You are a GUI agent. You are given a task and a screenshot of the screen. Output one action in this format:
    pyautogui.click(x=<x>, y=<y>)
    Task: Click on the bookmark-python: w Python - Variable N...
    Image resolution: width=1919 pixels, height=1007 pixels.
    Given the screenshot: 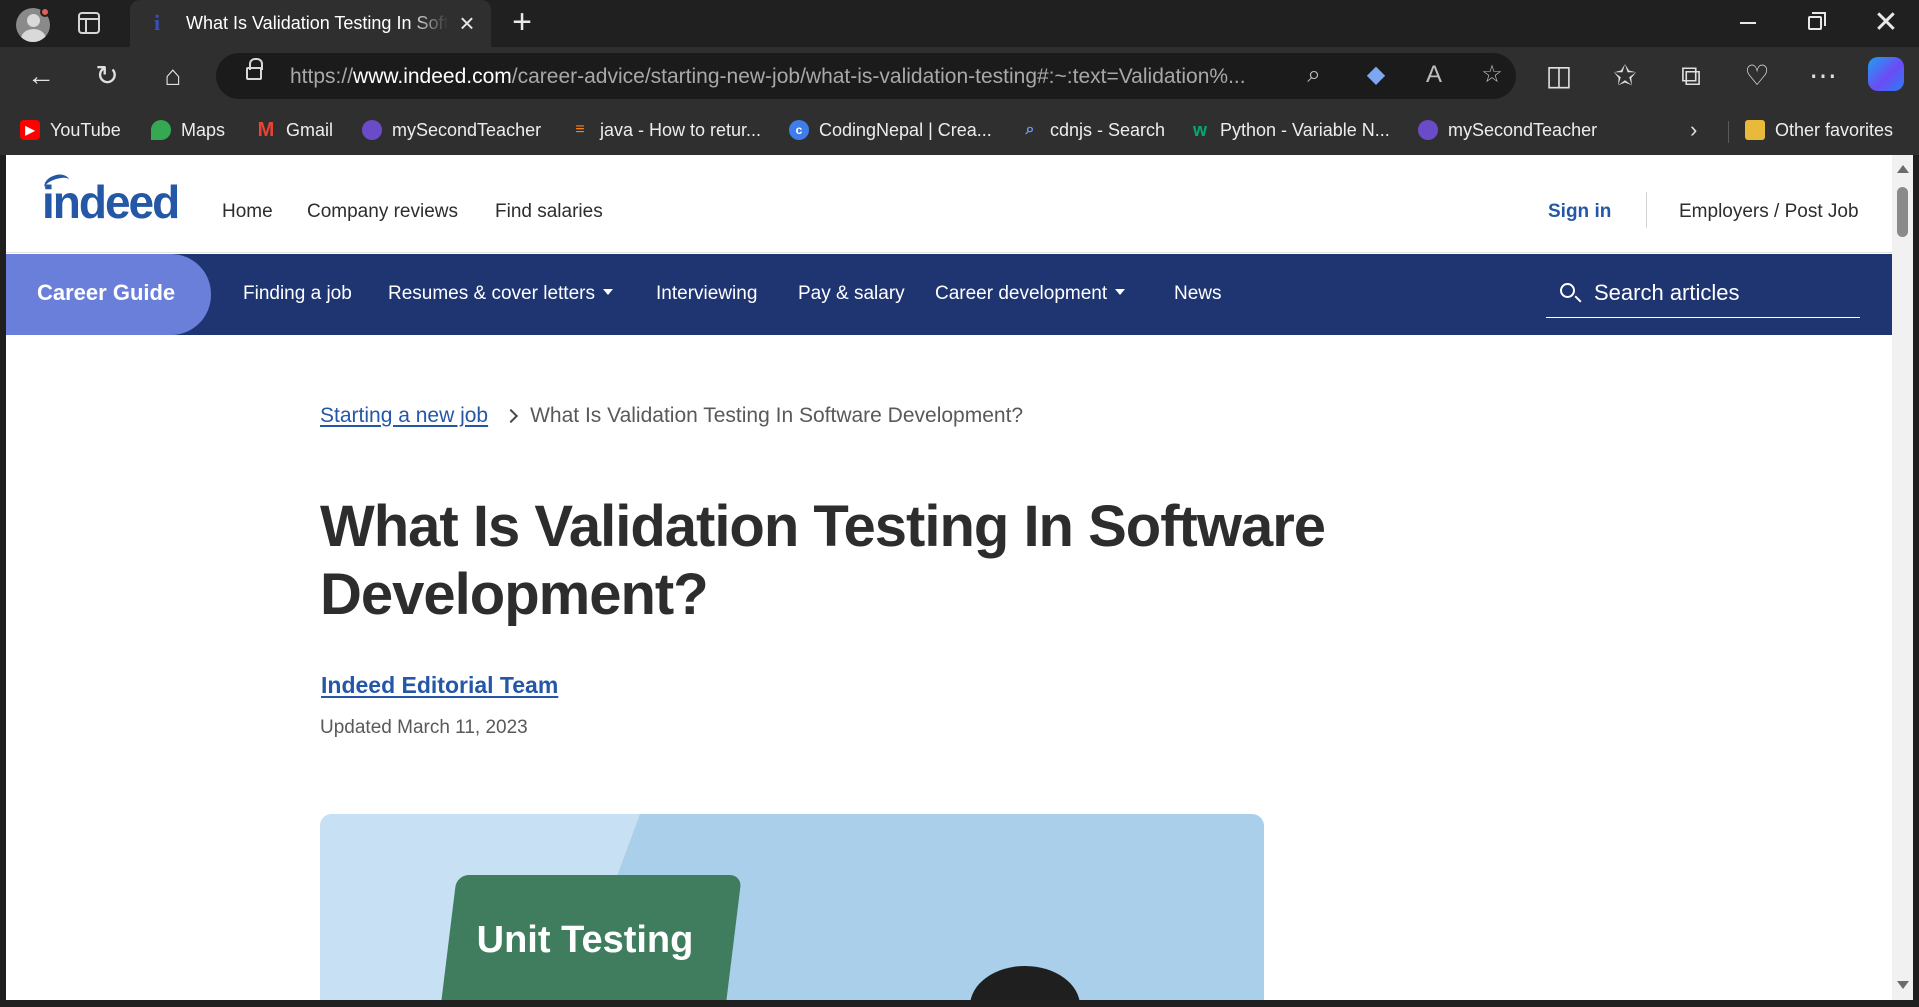 What is the action you would take?
    pyautogui.click(x=1290, y=130)
    